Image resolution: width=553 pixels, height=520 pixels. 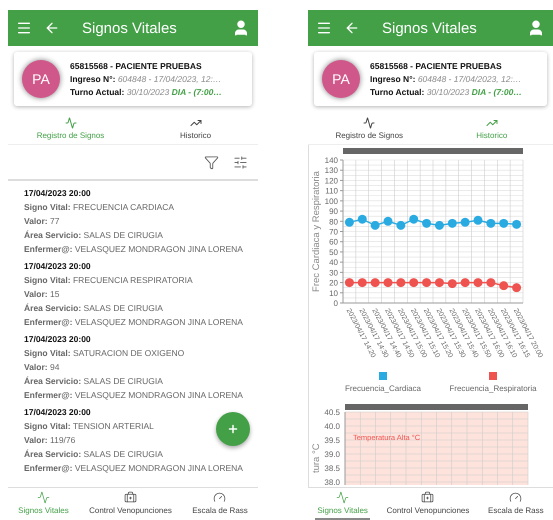 I want to click on record-field: Valor: 15, so click(x=42, y=294).